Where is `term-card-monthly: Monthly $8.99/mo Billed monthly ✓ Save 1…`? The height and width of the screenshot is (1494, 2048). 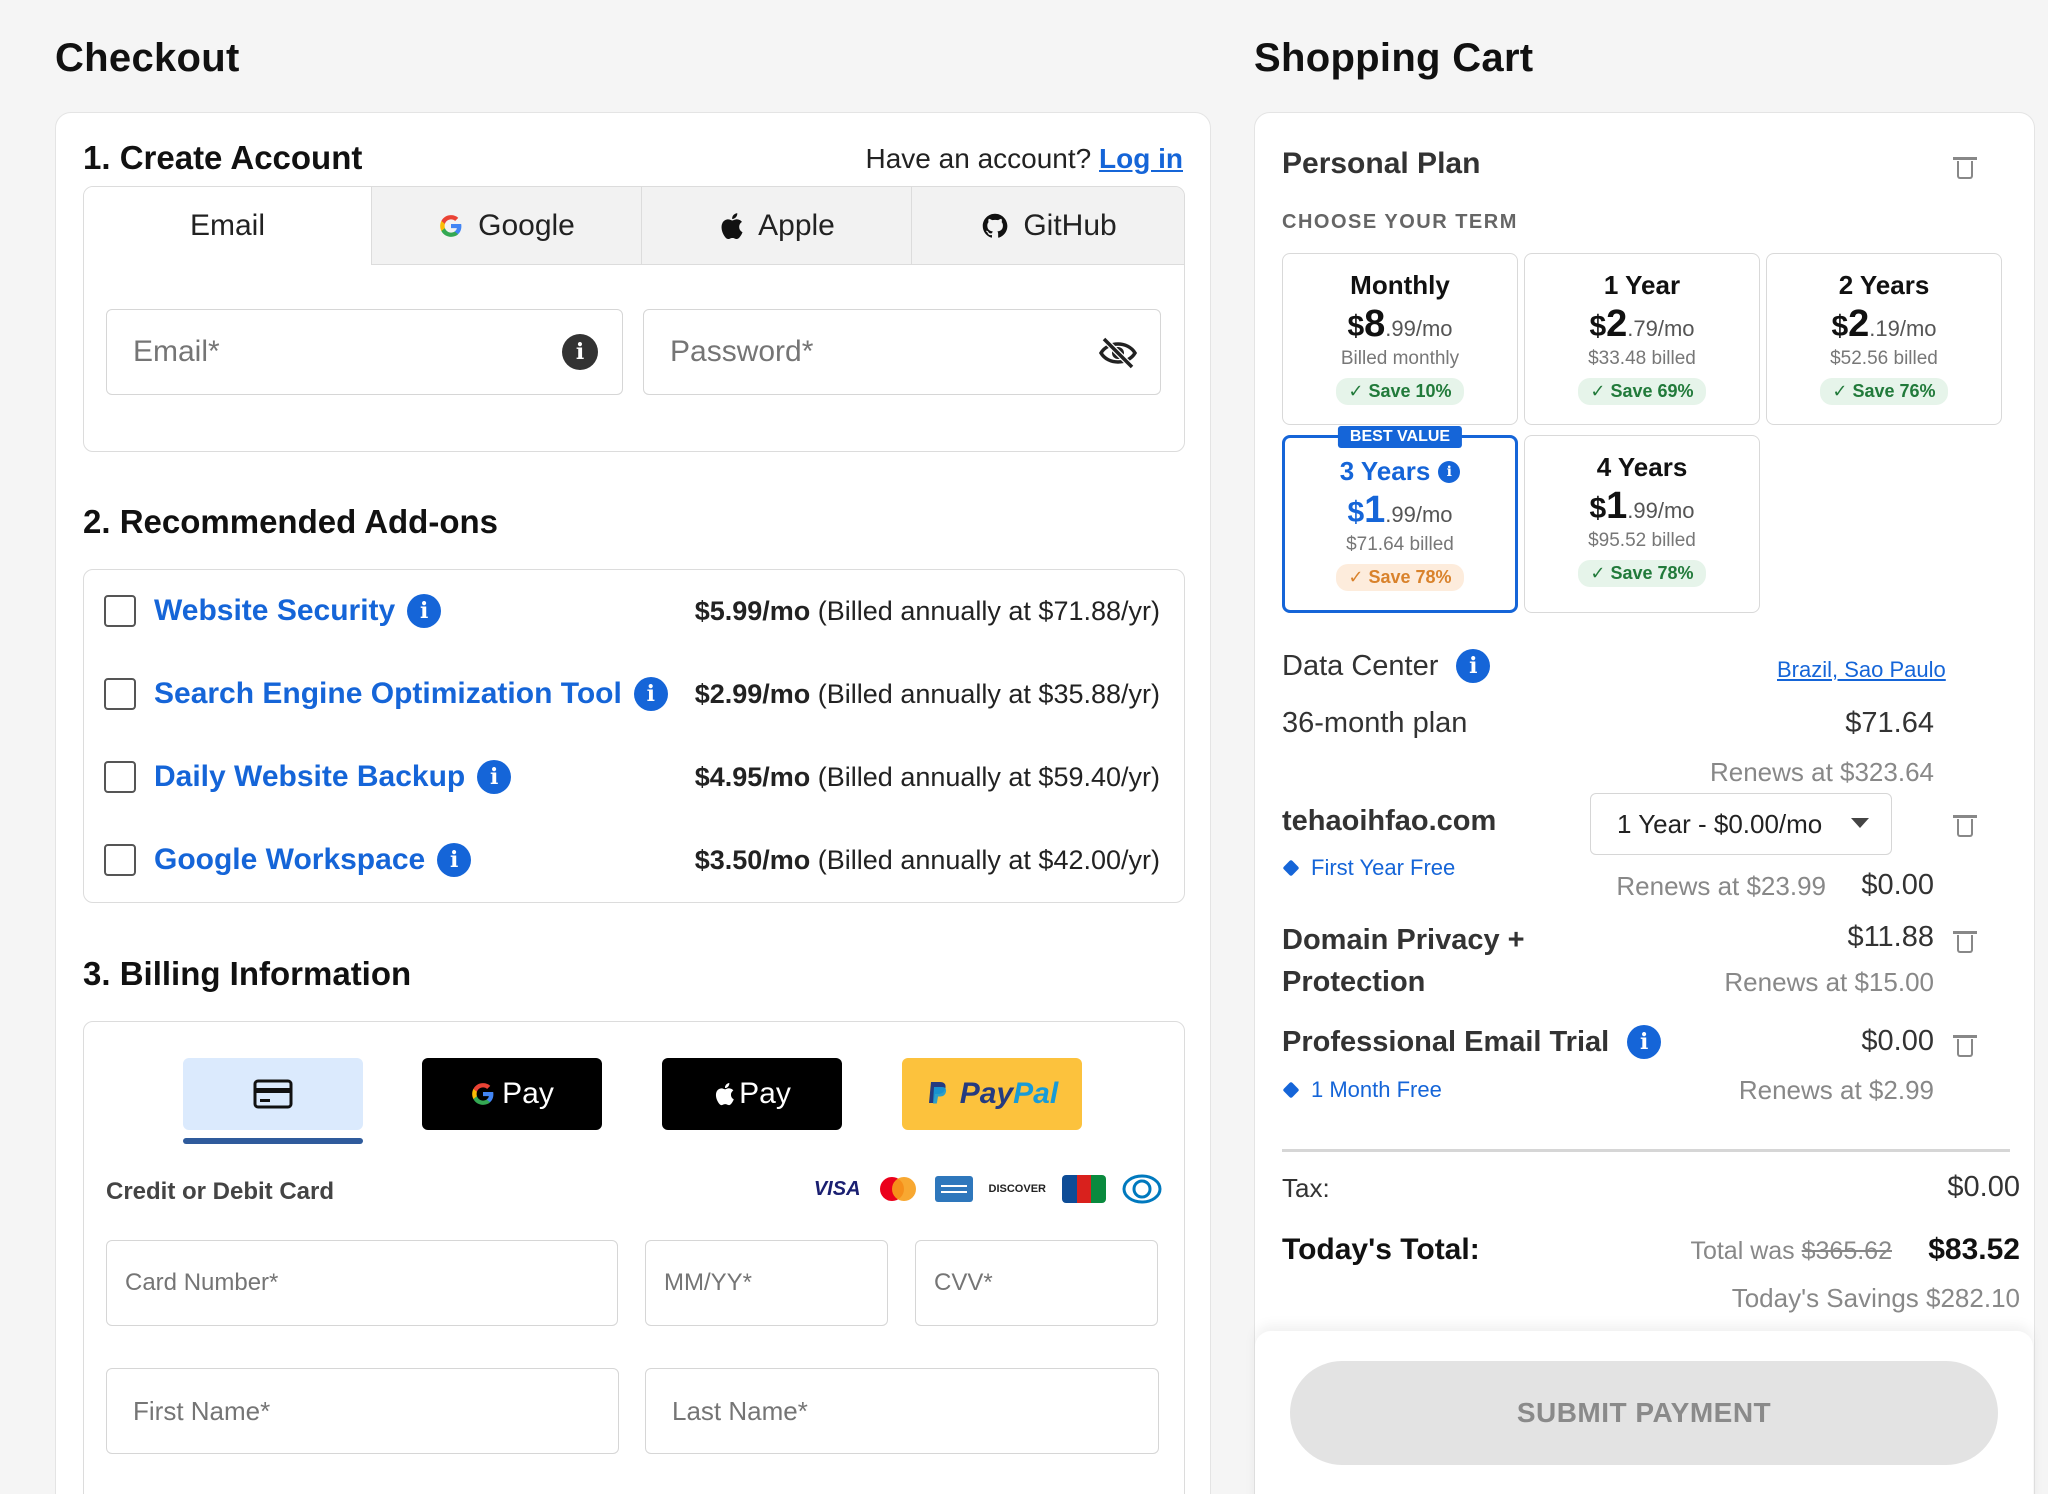
term-card-monthly: Monthly $8.99/mo Billed monthly ✓ Save 1… is located at coordinates (1400, 339).